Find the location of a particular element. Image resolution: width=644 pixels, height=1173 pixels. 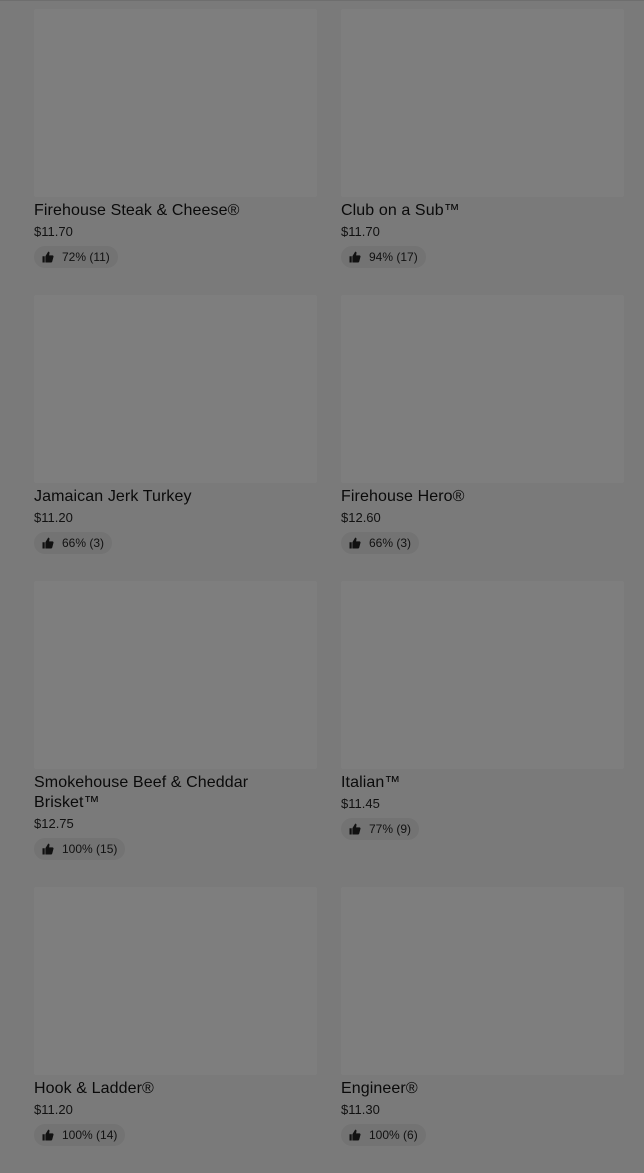

rating-text: 100% (15) is located at coordinates (90, 849).